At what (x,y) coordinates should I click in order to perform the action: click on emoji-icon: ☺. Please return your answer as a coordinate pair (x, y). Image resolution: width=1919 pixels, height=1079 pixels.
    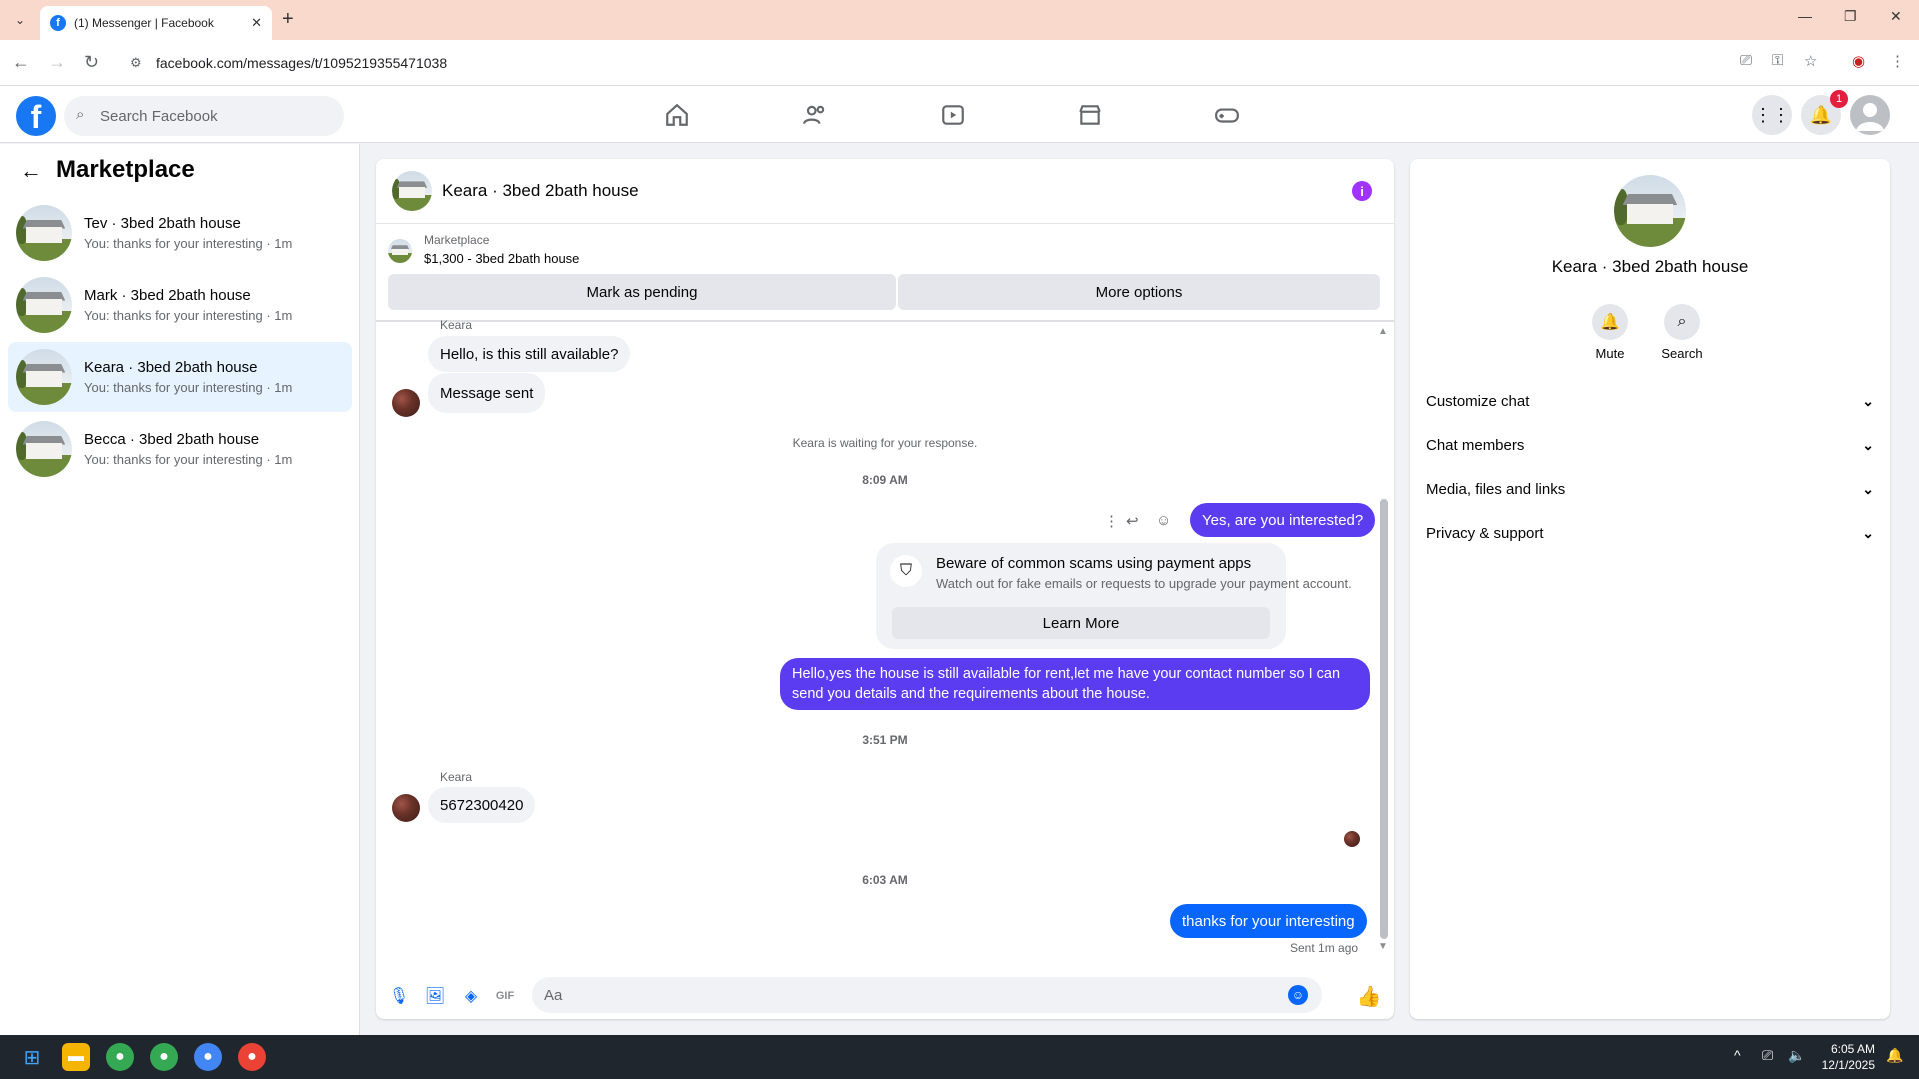
    Looking at the image, I should click on (1298, 995).